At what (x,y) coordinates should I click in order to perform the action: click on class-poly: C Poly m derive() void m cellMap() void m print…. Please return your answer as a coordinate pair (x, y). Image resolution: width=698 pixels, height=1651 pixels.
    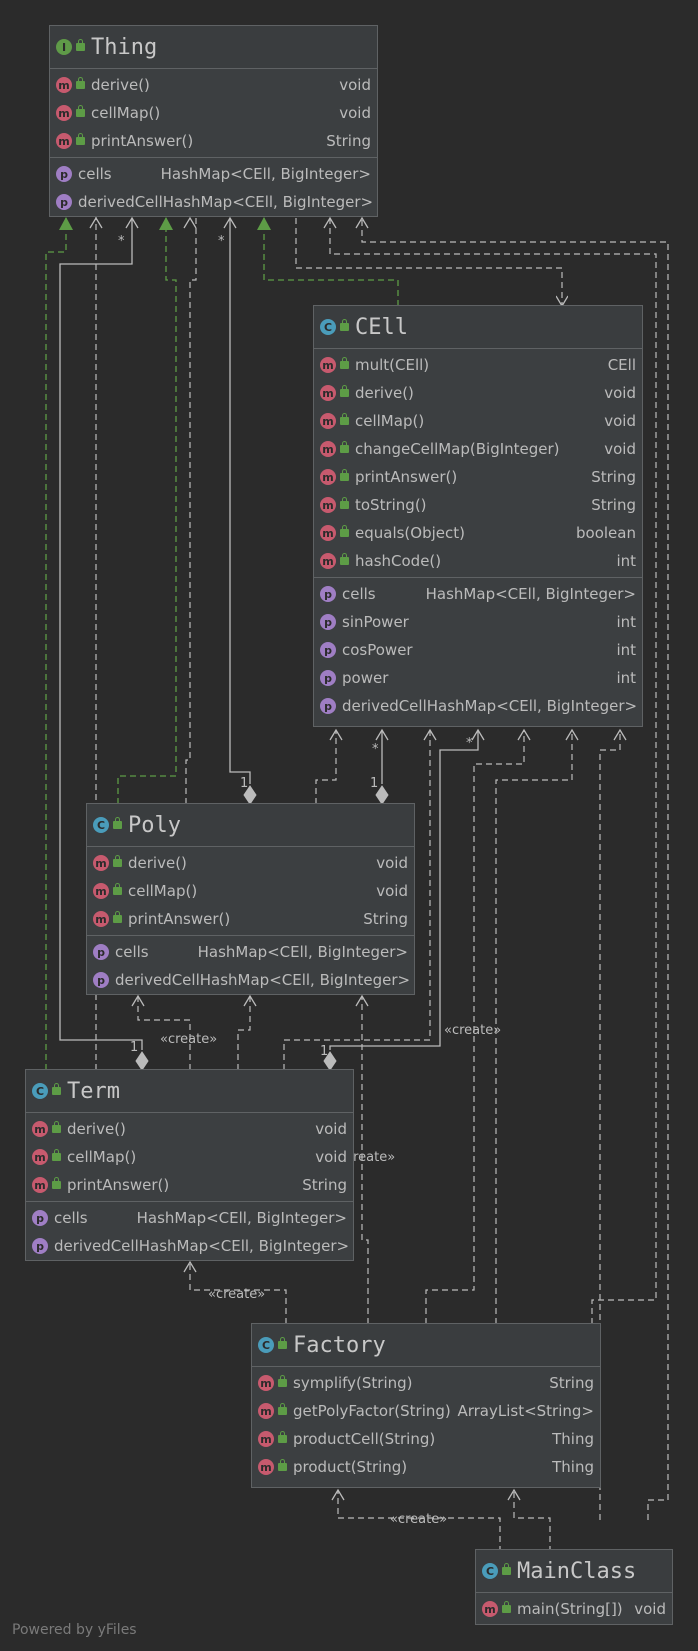
    Looking at the image, I should click on (250, 899).